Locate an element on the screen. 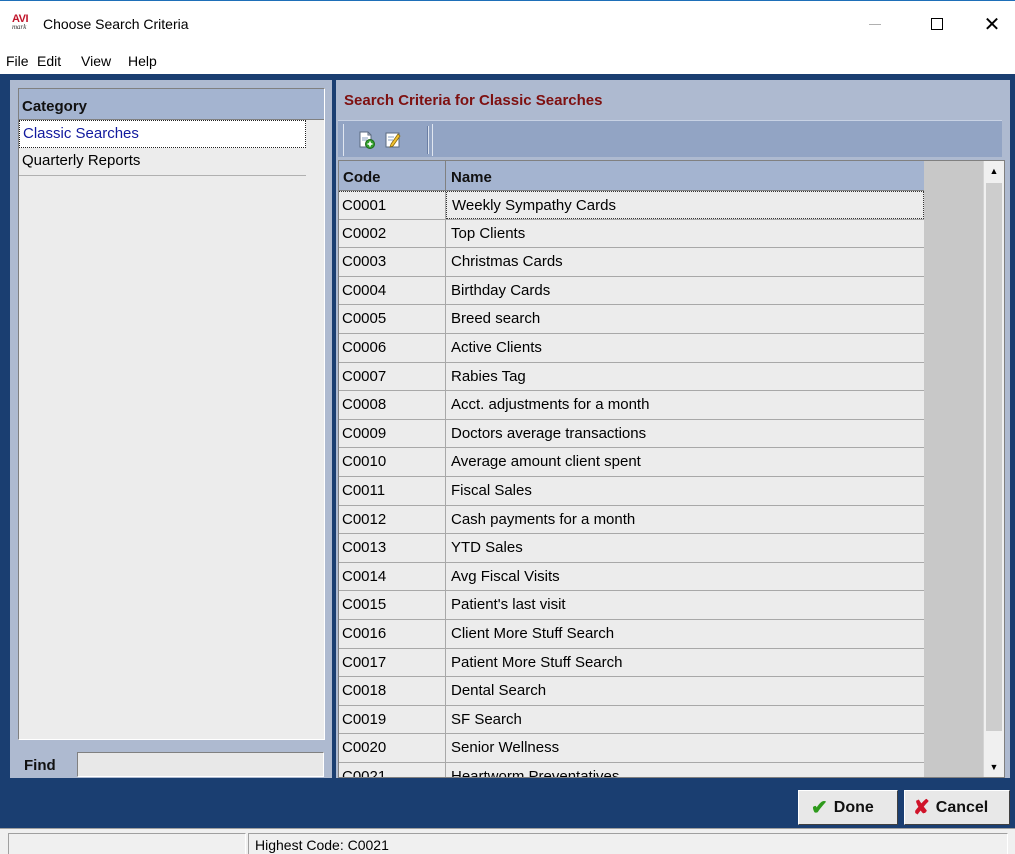 This screenshot has height=854, width=1015. table-row: C0004 Birthday Cards is located at coordinates (631, 291).